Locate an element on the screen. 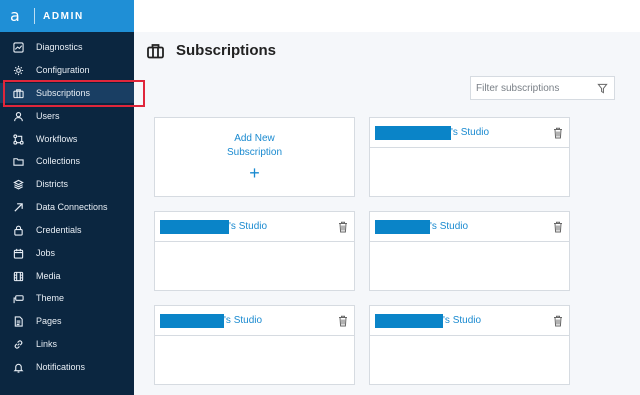 This screenshot has width=640, height=395. sidebar-item-data-connections: Data Connections is located at coordinates (67, 207).